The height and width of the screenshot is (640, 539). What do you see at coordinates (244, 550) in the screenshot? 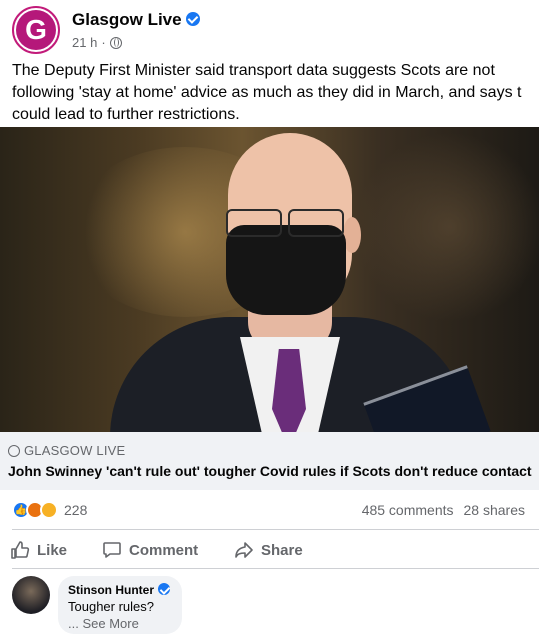
I see `share-icon` at bounding box center [244, 550].